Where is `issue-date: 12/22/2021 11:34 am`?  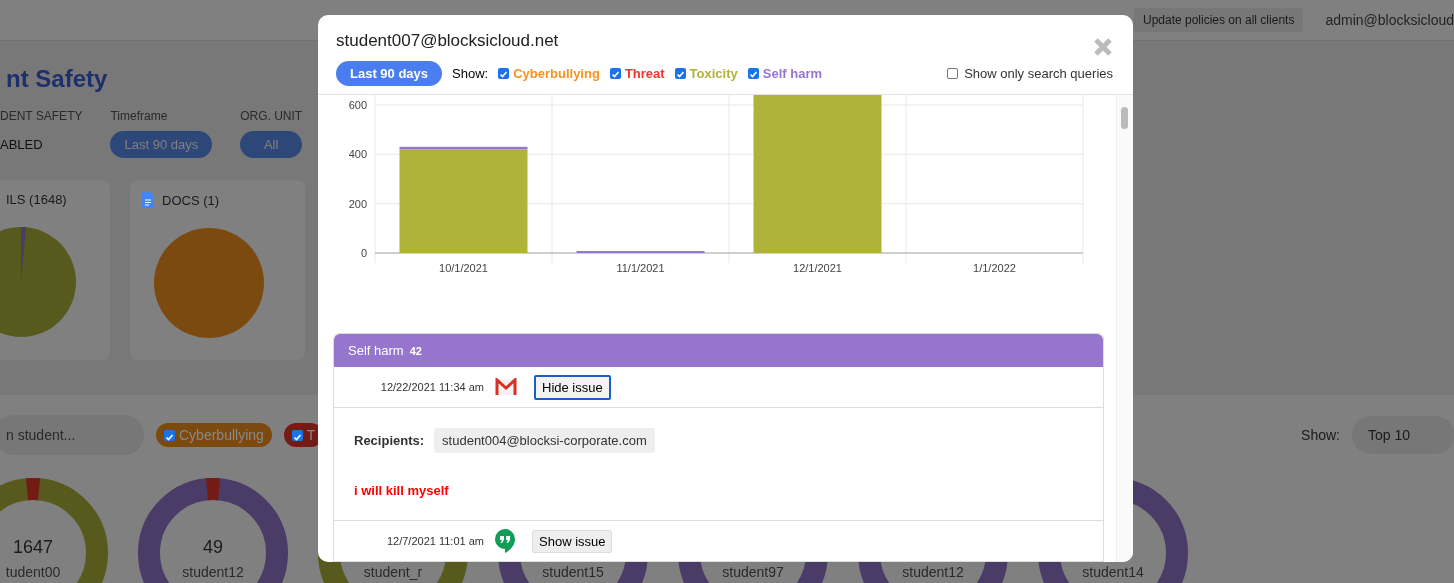 issue-date: 12/22/2021 11:34 am is located at coordinates (431, 387).